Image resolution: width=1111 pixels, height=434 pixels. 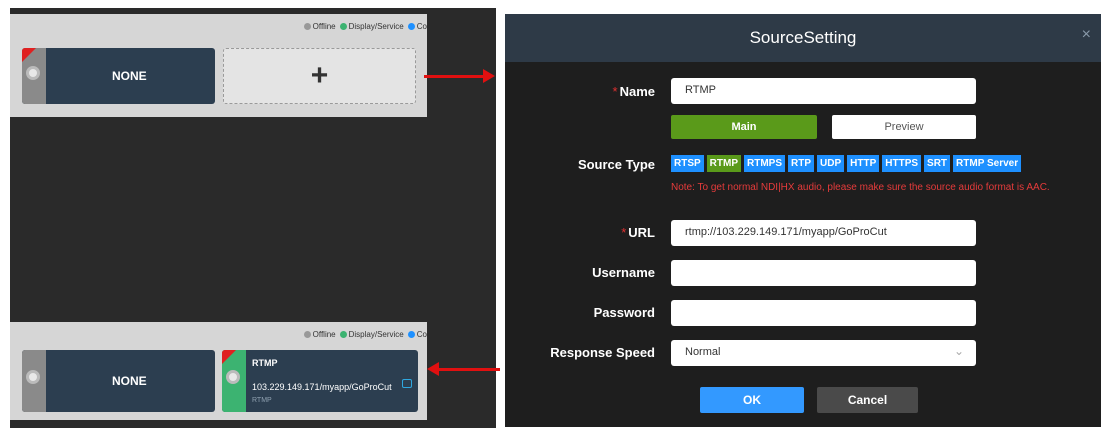 What do you see at coordinates (641, 232) in the screenshot?
I see `url-label-text: URL` at bounding box center [641, 232].